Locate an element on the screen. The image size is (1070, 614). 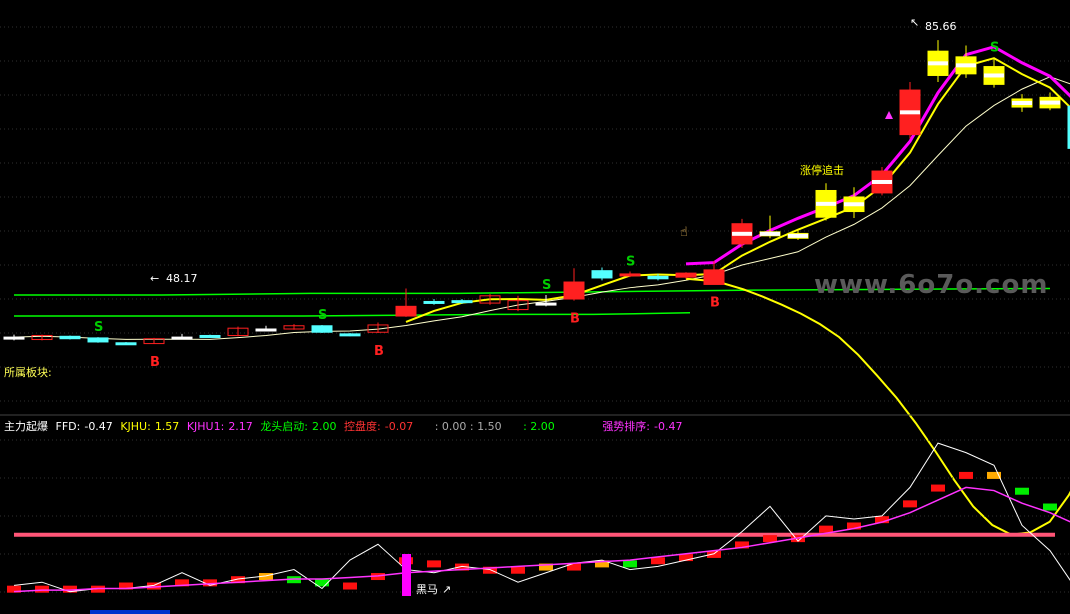
scroll-indicator is located at coordinates (130, 612).